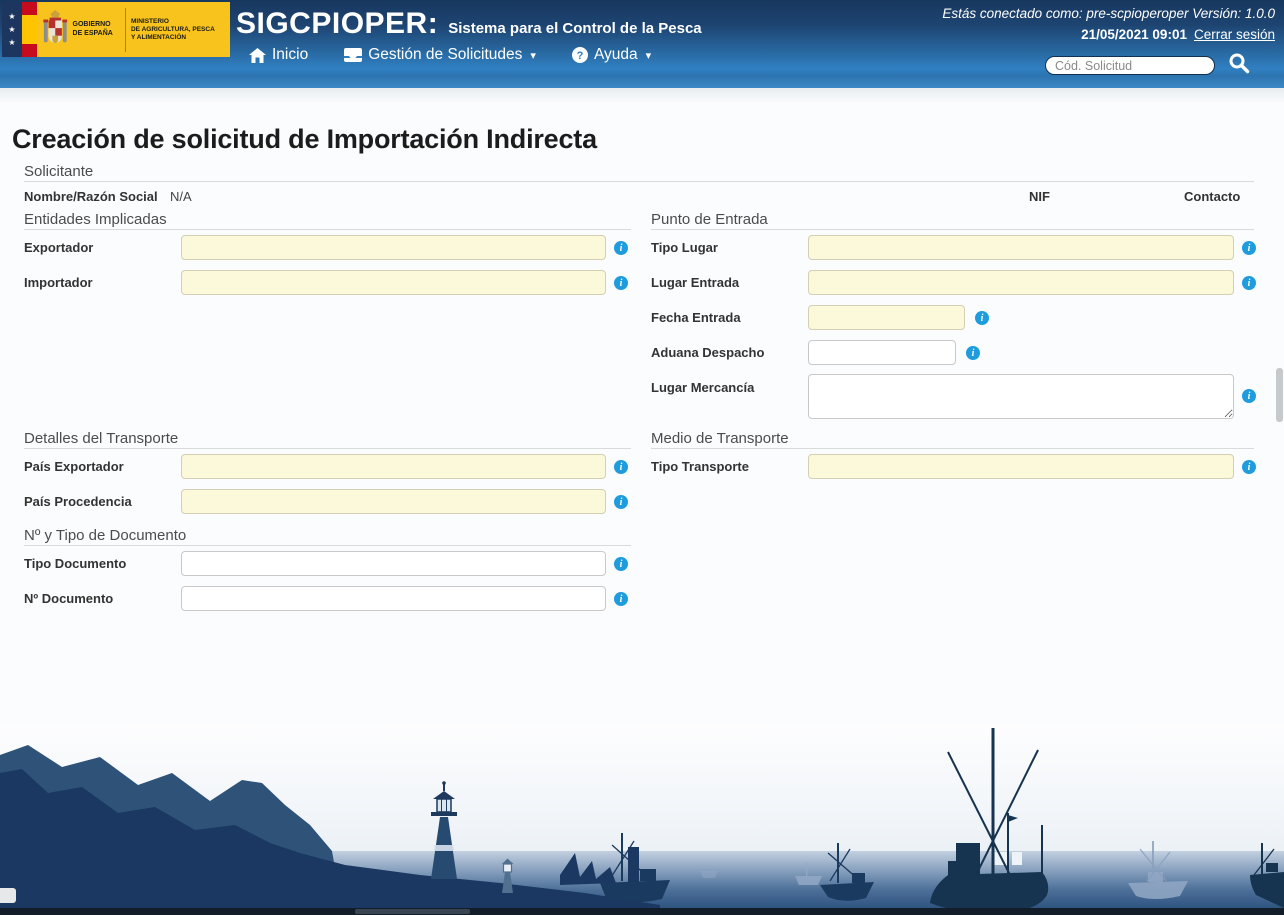  Describe the element at coordinates (1021, 466) in the screenshot. I see `tipo-transporte-input` at that location.